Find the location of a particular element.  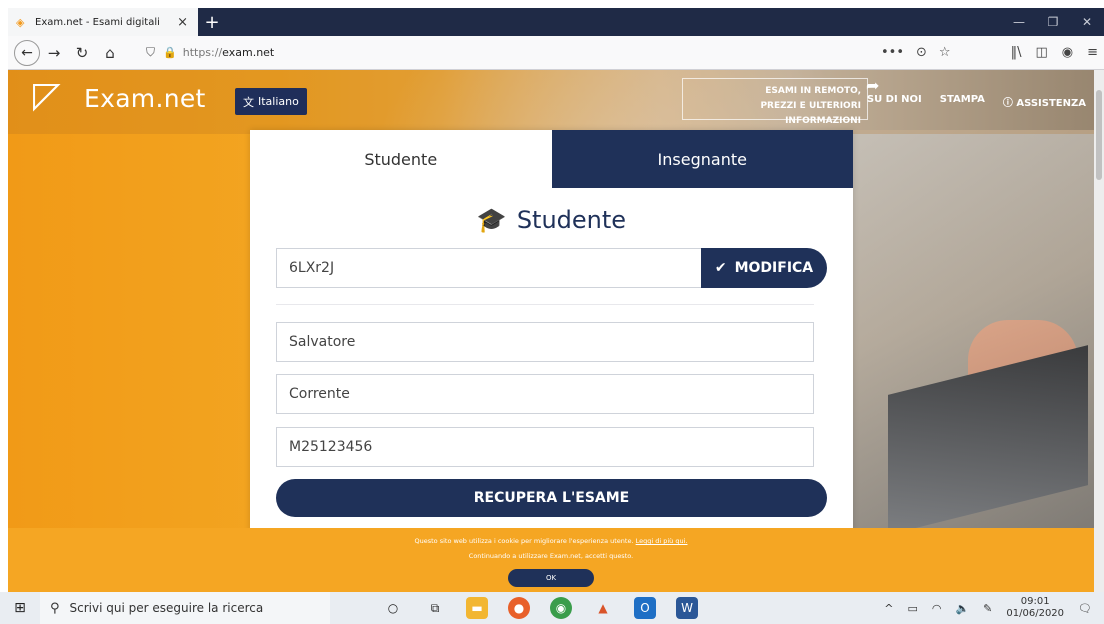

browser-toolbar-right: ‖\ ◫ ◉ ≡ is located at coordinates (1054, 52).